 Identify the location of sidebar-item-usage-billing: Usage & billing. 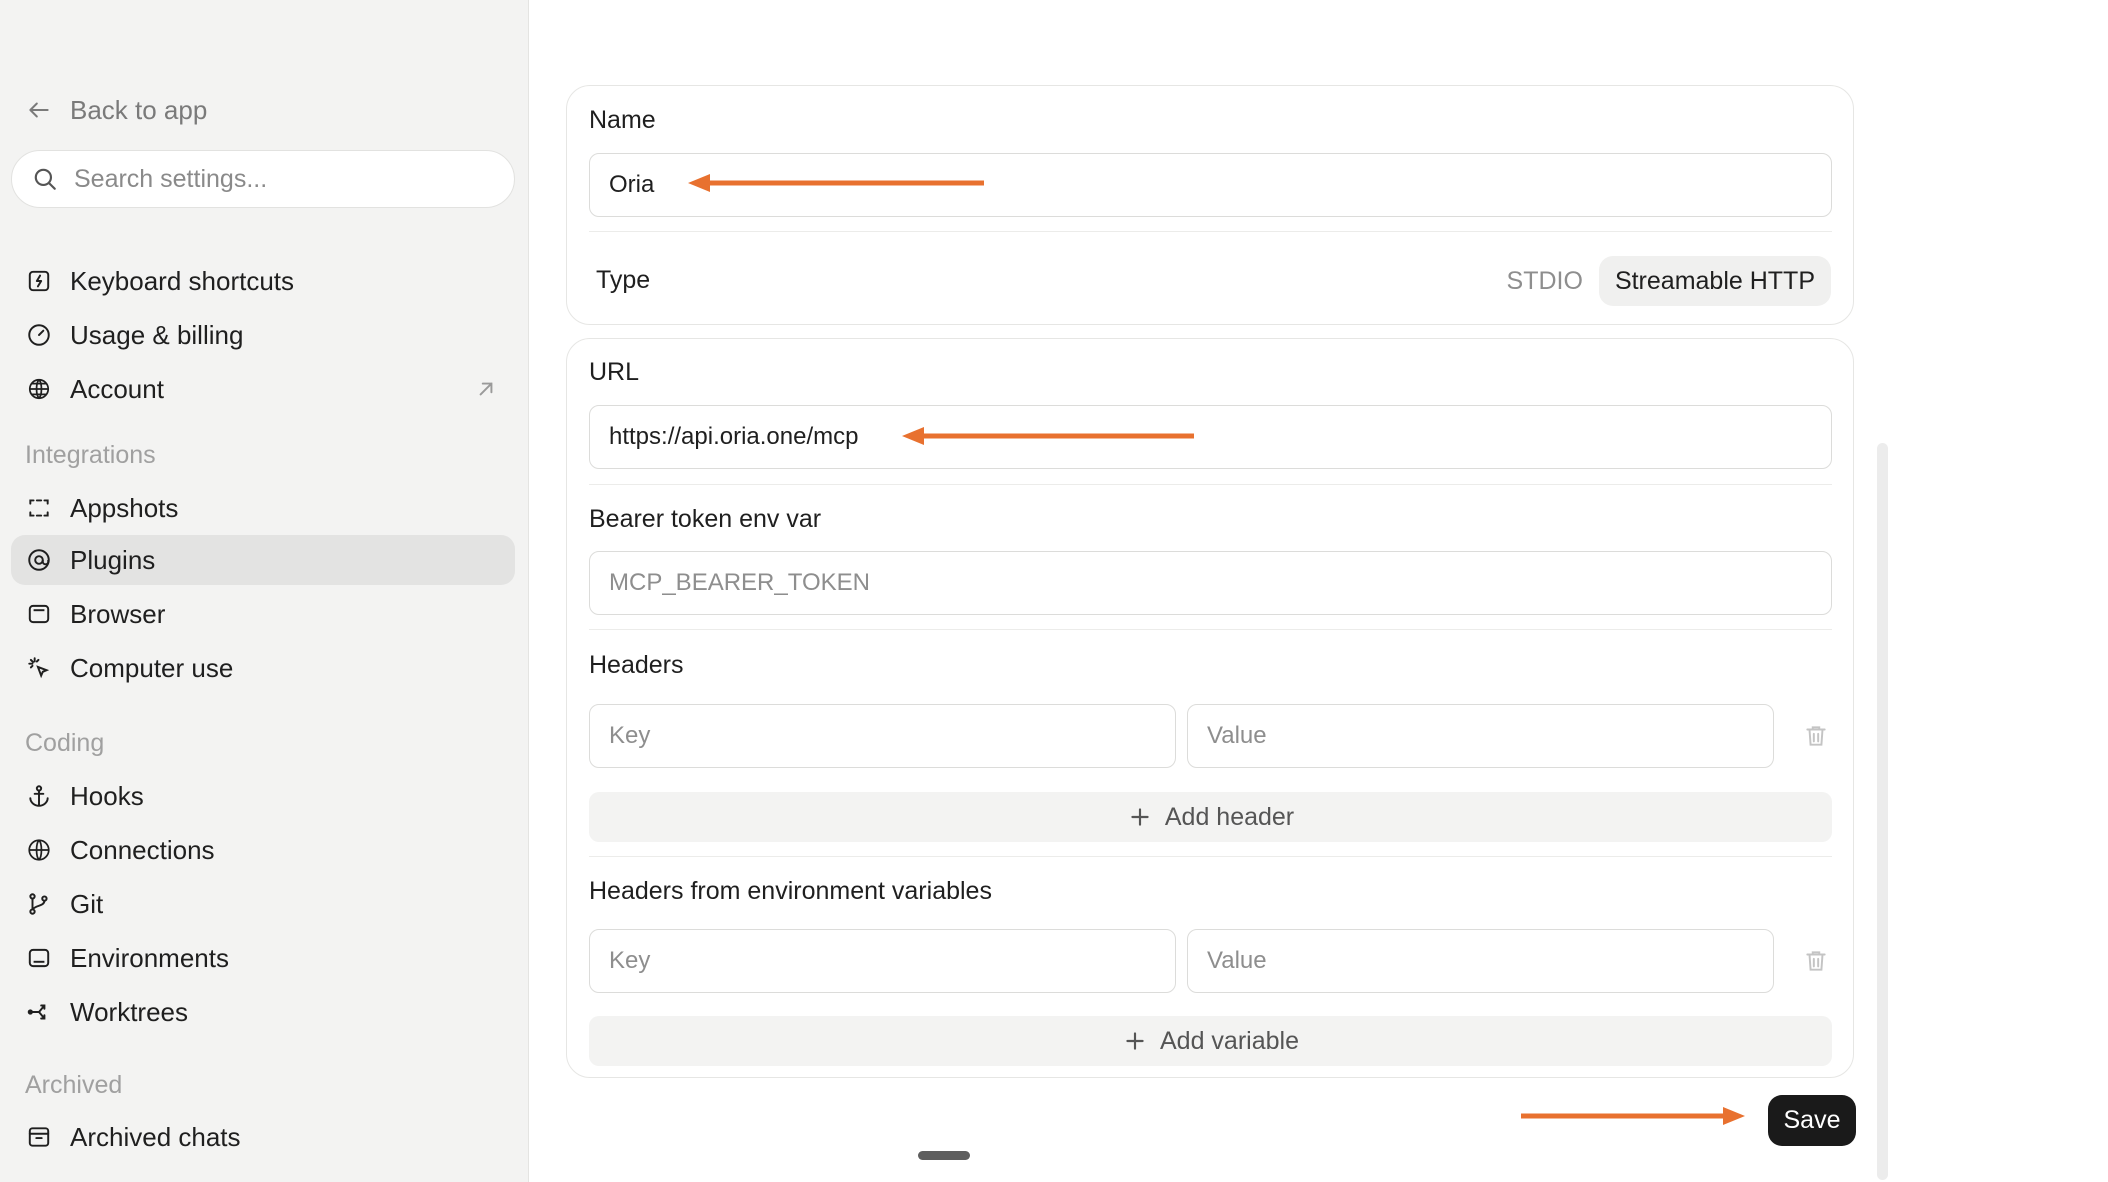
(263, 335).